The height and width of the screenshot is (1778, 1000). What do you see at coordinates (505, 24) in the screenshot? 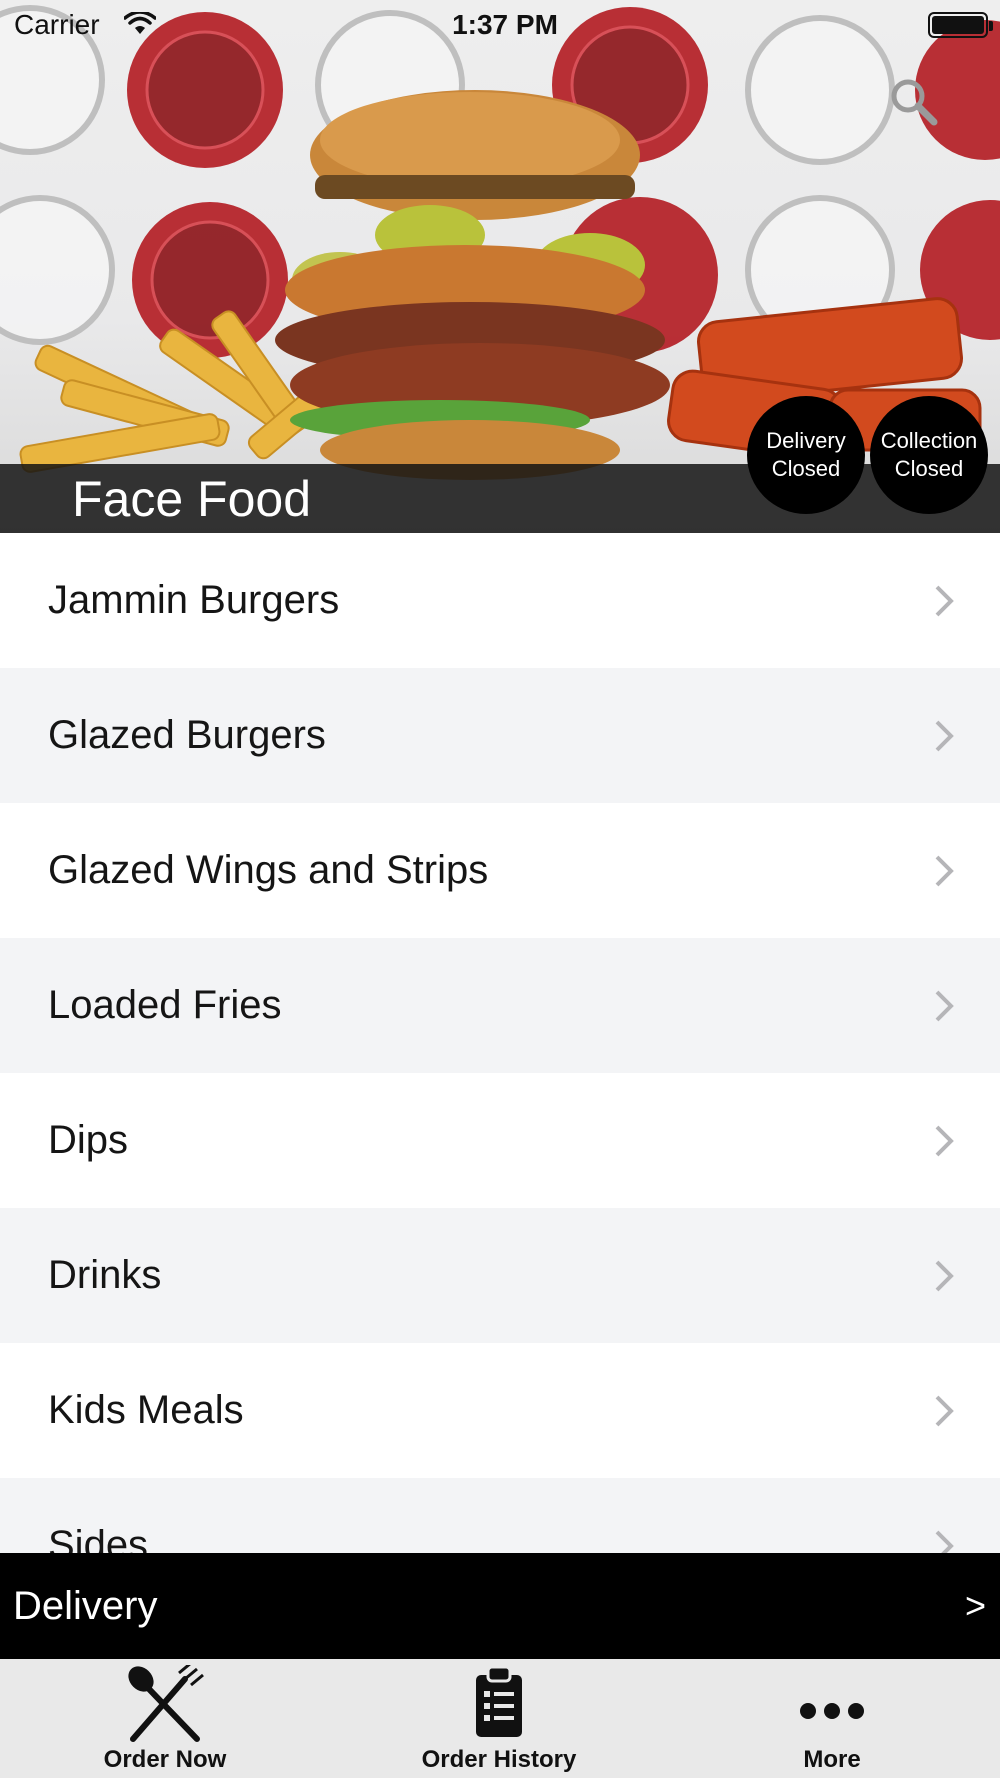
I see `status-time: 1:37 PM` at bounding box center [505, 24].